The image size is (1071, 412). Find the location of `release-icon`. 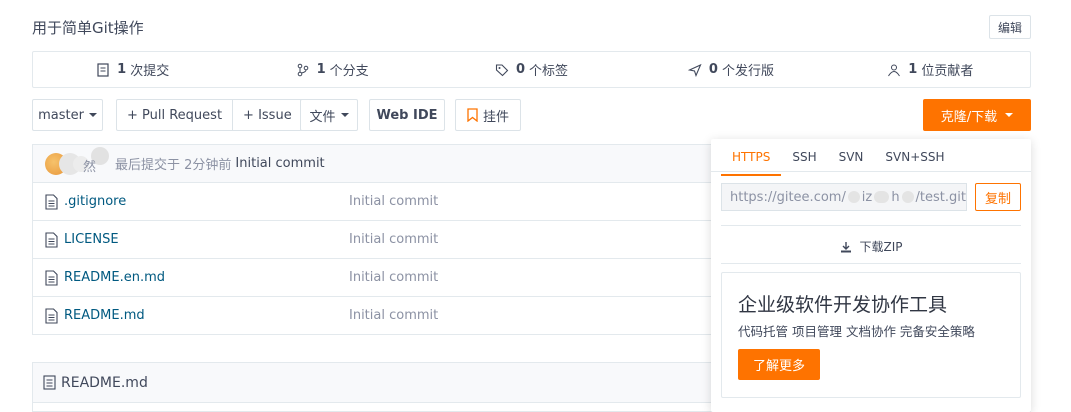

release-icon is located at coordinates (694, 70).